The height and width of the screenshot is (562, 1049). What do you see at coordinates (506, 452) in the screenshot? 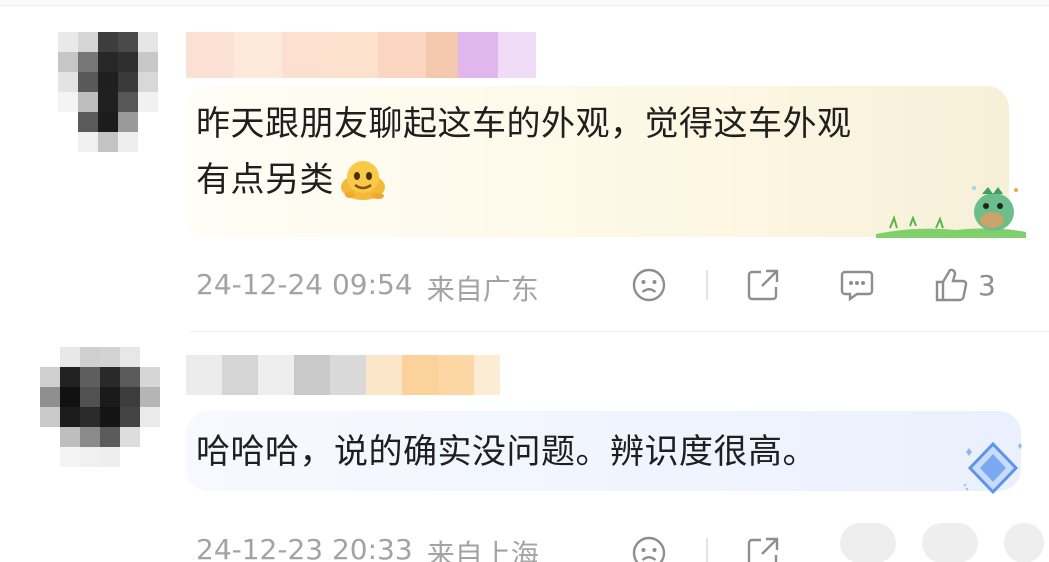
I see `comment-text-line: 哈哈哈，说的确实没问题。辨识度很高。` at bounding box center [506, 452].